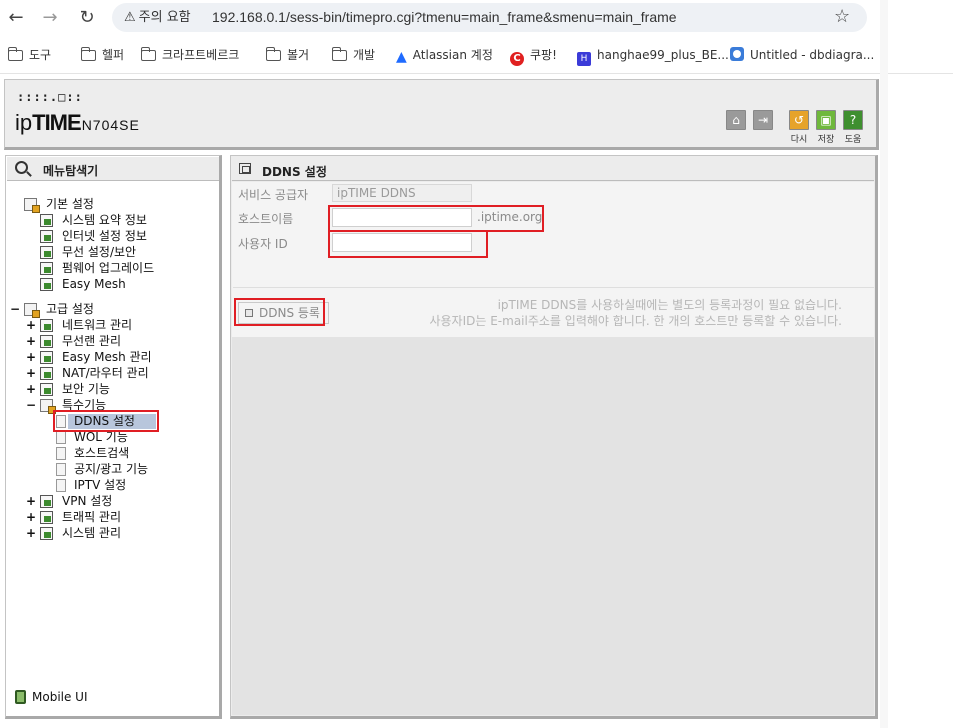 The width and height of the screenshot is (953, 728). What do you see at coordinates (669, 305) in the screenshot?
I see `notice-line-1: ipTIME DDNS를 사용하실때에는 별도의 등록과정이 필요 없습니다.` at bounding box center [669, 305].